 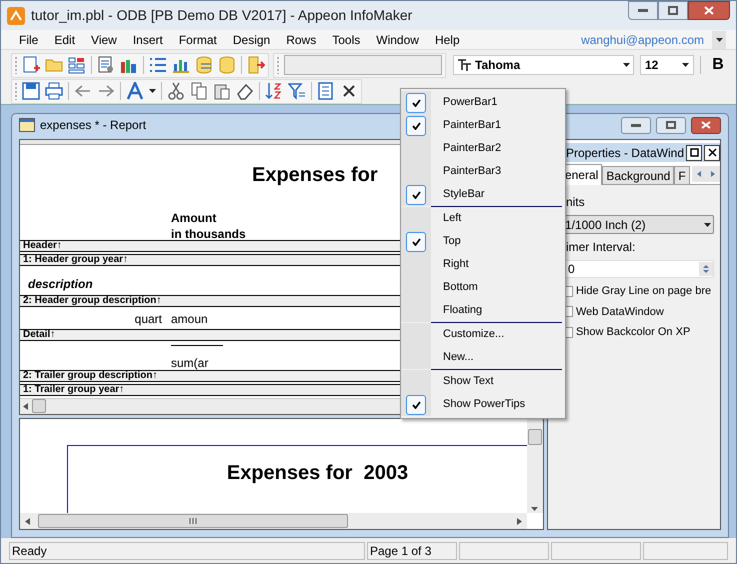 I want to click on status-text: Ready, so click(x=187, y=551).